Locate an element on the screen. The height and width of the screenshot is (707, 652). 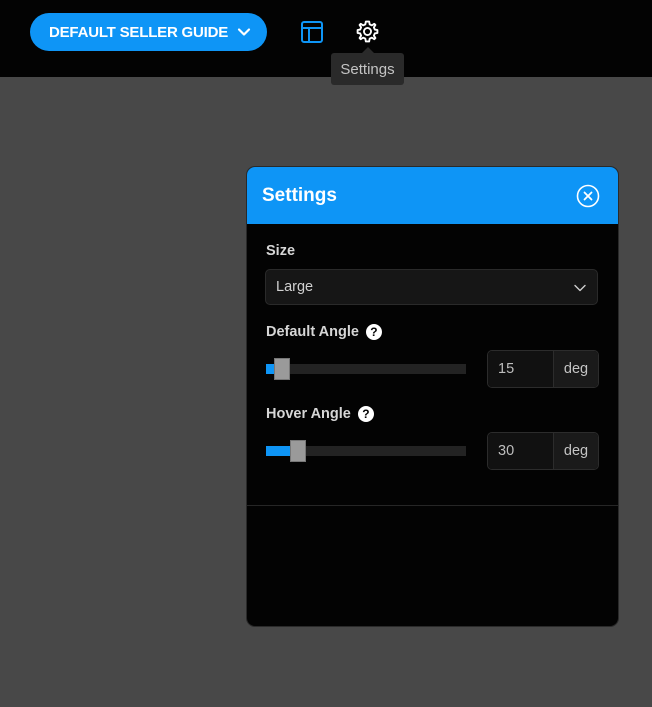
hover-angle-label-row: Hover Angle ? is located at coordinates (320, 414).